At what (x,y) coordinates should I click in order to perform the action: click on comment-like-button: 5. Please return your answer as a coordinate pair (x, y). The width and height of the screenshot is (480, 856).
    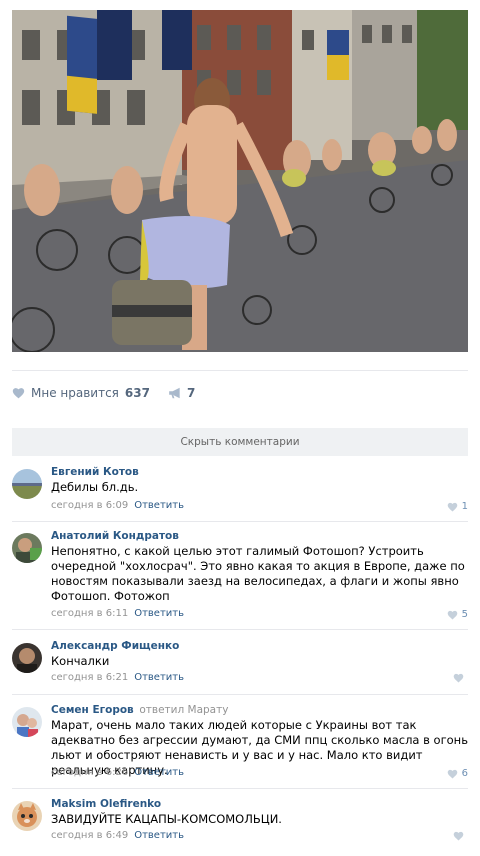
    Looking at the image, I should click on (457, 614).